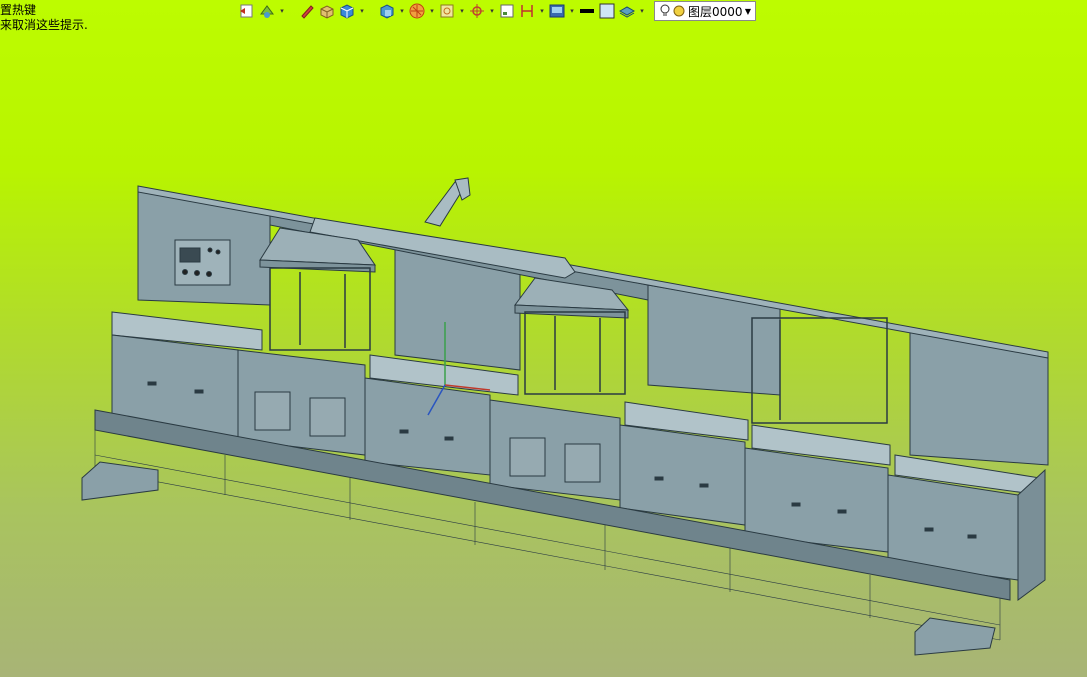  Describe the element at coordinates (387, 11) in the screenshot. I see `view-orientation-icon` at that location.